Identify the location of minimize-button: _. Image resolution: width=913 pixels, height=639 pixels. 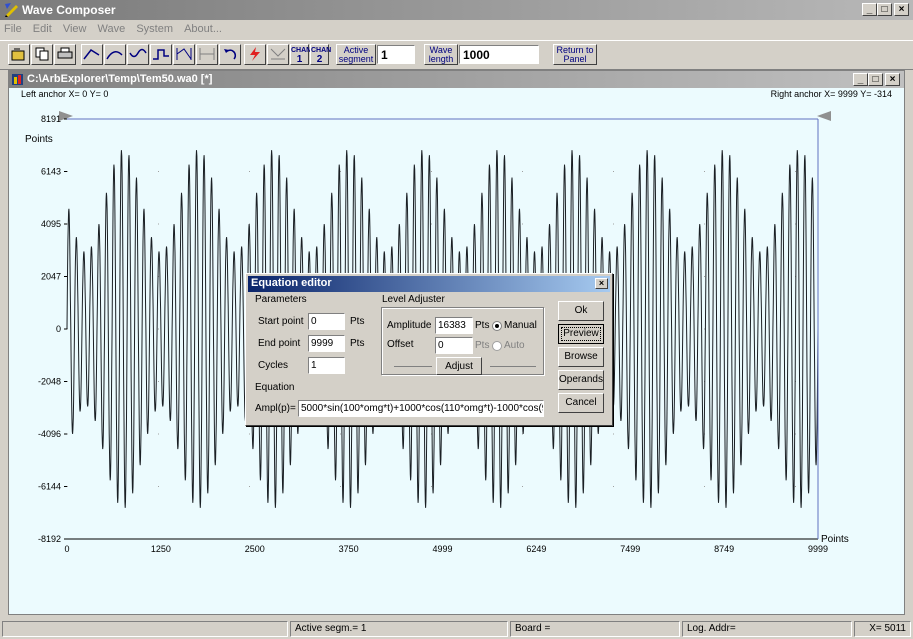
(869, 9).